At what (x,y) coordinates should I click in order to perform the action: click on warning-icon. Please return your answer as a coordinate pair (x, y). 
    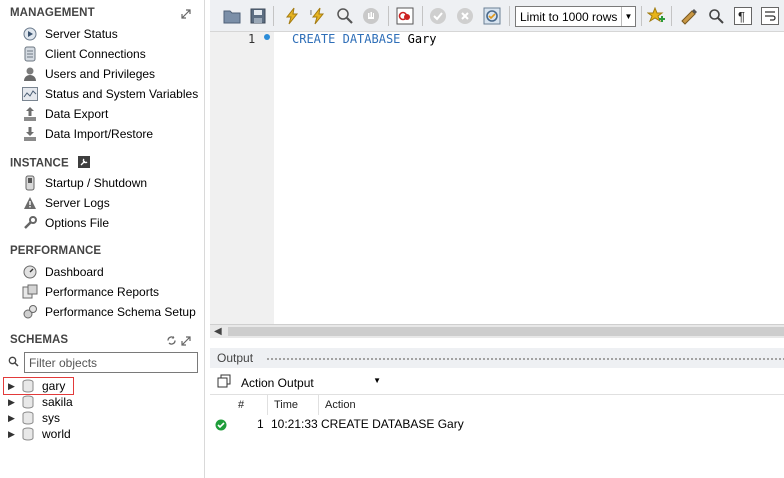
    Looking at the image, I should click on (30, 203).